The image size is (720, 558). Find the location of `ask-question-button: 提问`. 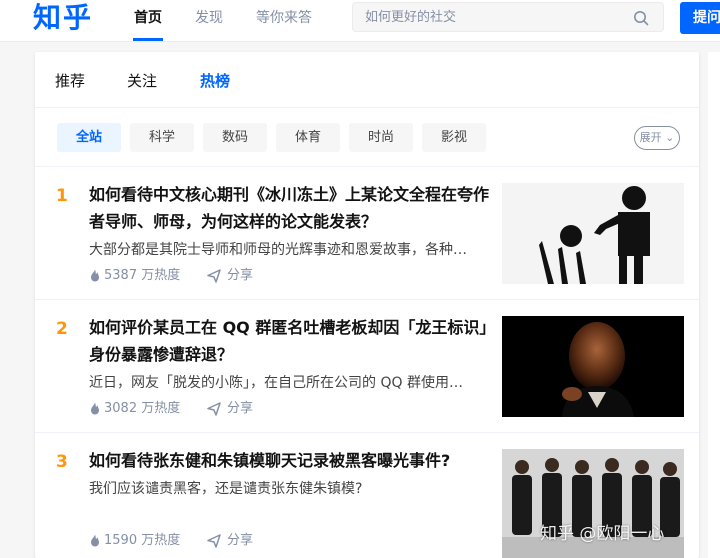

ask-question-button: 提问 is located at coordinates (700, 18).